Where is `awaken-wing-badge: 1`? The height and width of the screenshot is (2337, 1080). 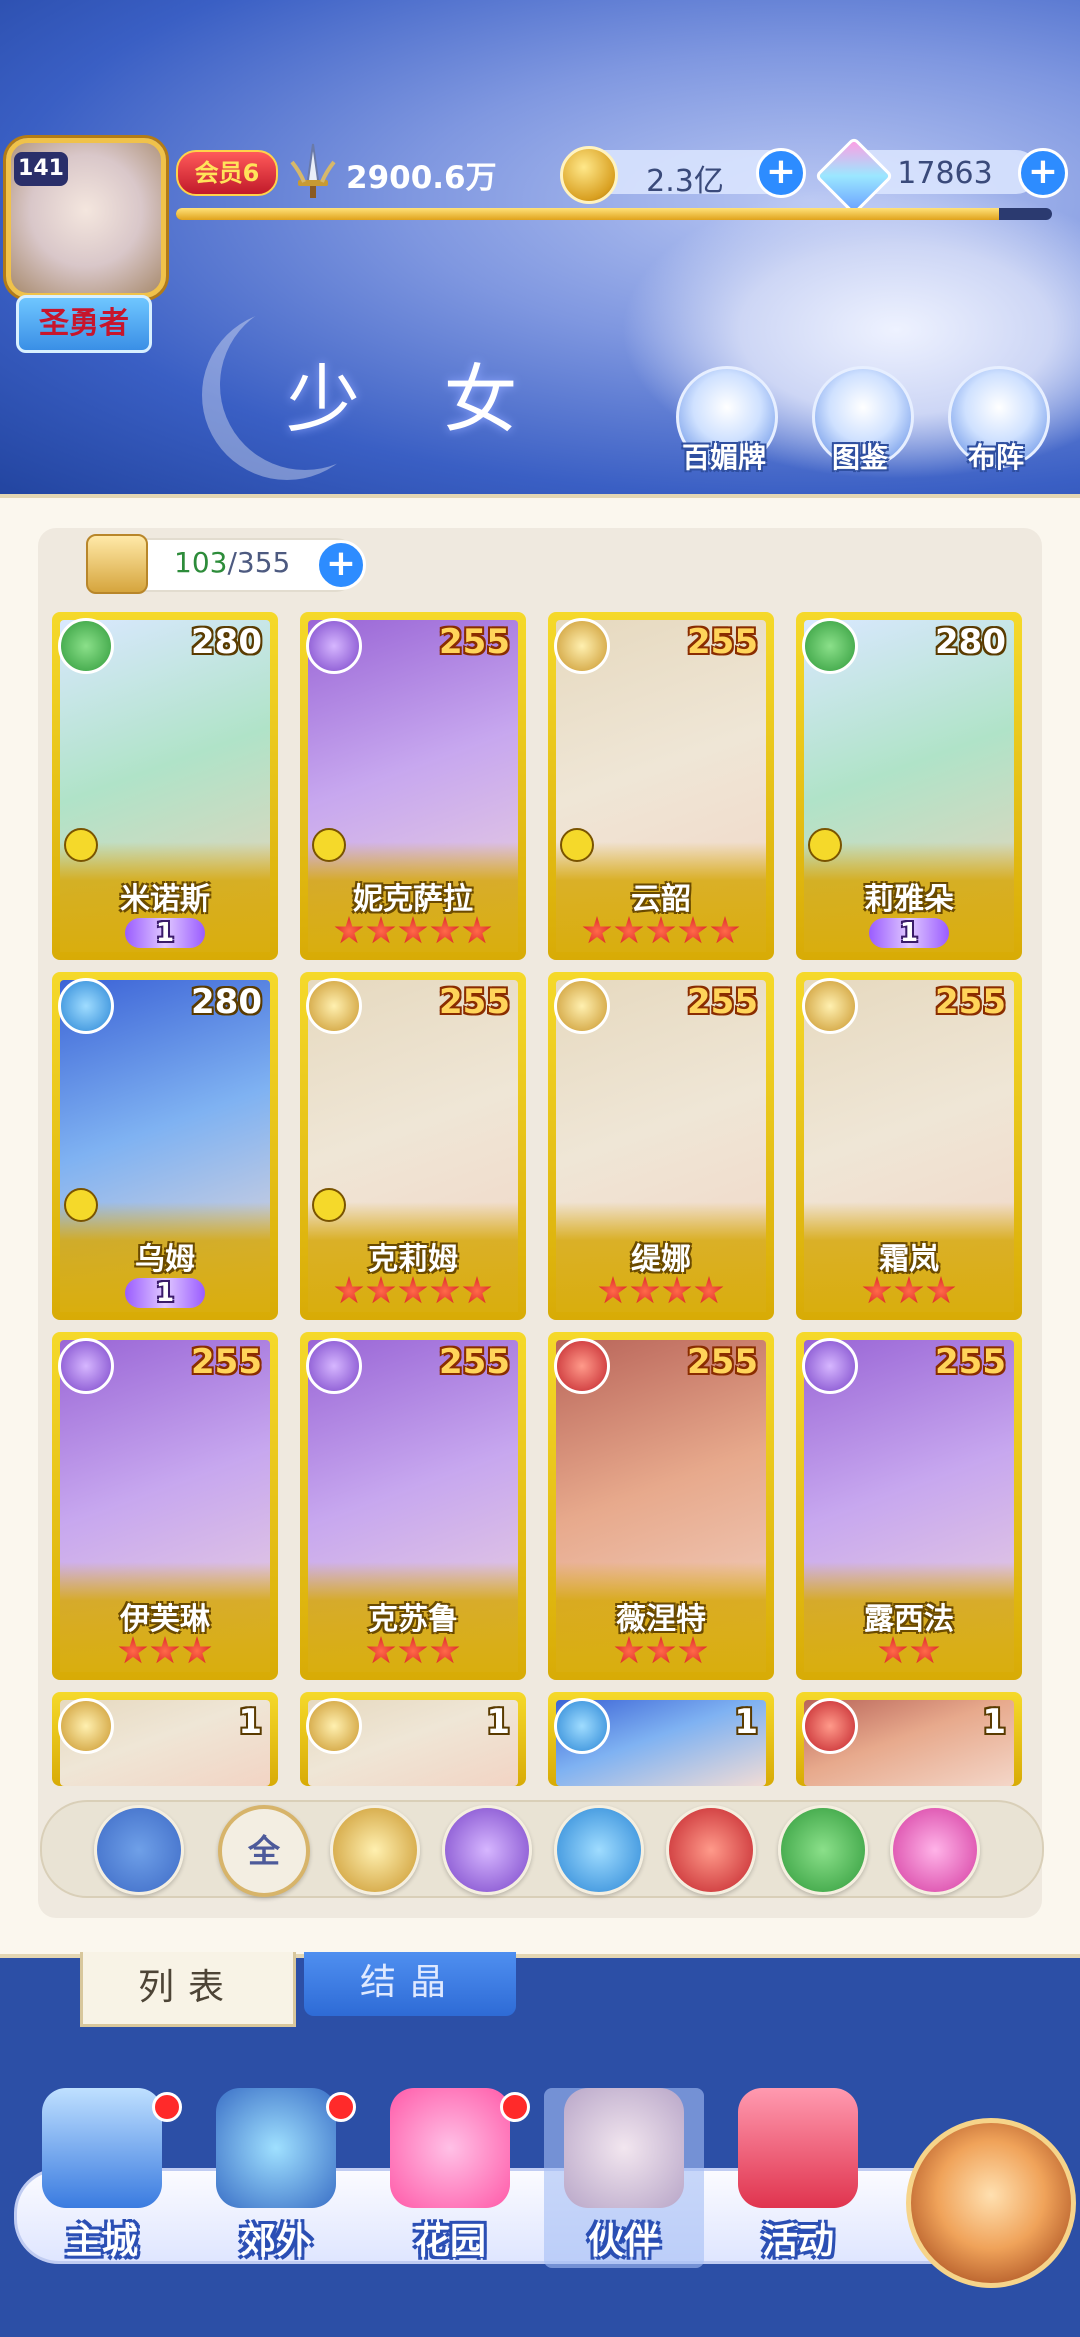 awaken-wing-badge: 1 is located at coordinates (909, 933).